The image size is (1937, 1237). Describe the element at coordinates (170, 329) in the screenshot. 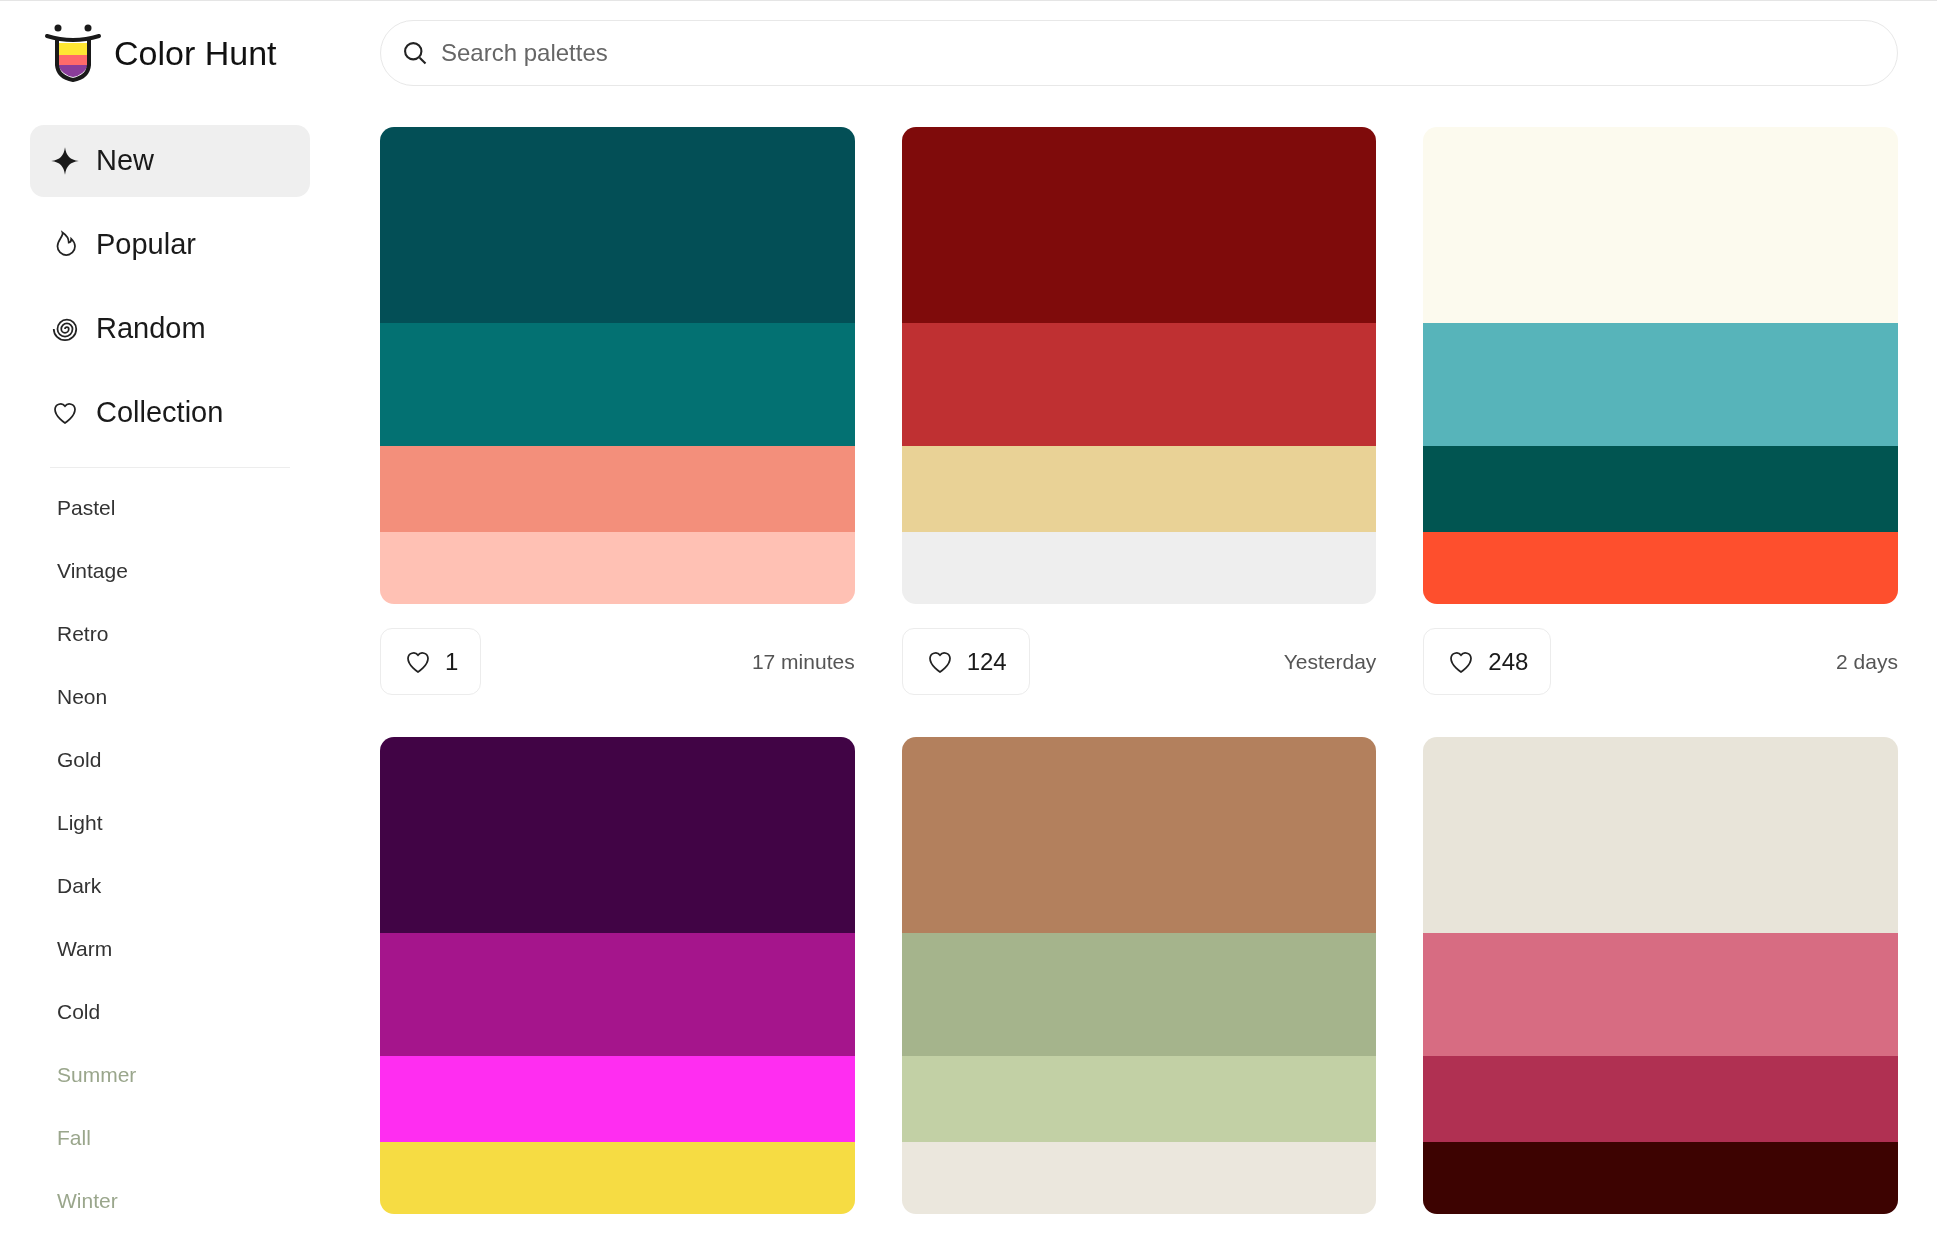

I see `nav-item: Random` at that location.